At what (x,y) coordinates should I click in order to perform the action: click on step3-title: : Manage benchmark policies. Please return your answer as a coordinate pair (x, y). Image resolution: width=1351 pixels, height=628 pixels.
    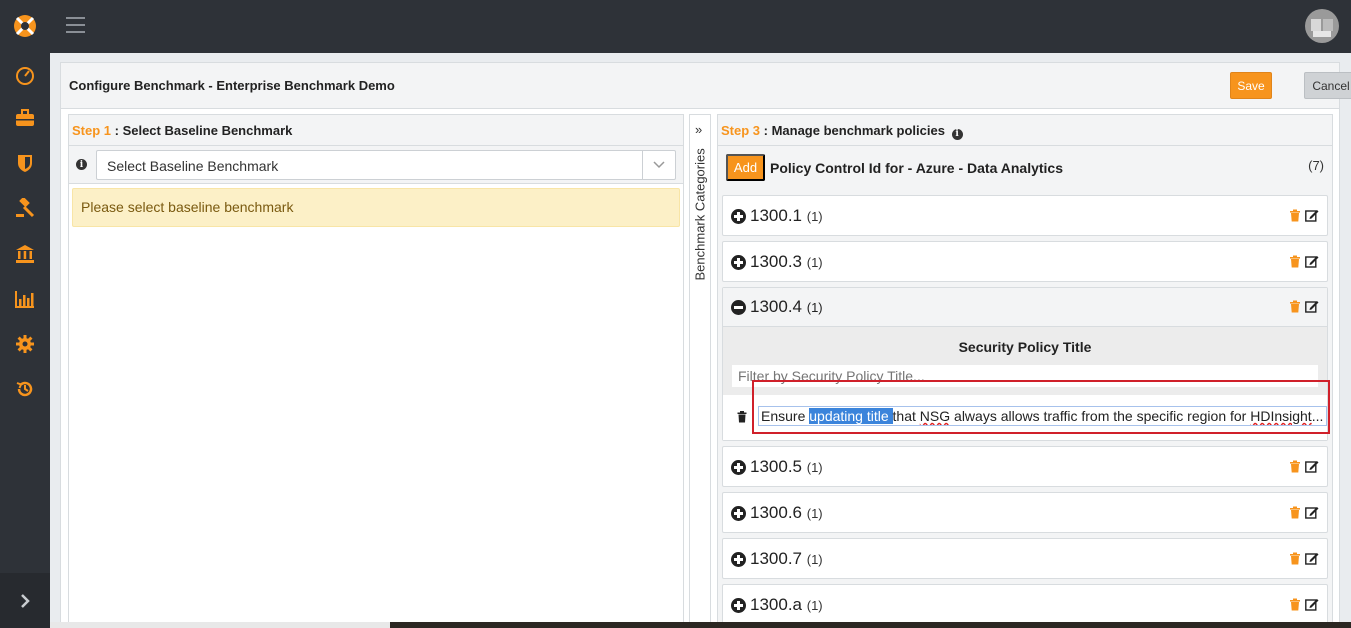
    Looking at the image, I should click on (852, 130).